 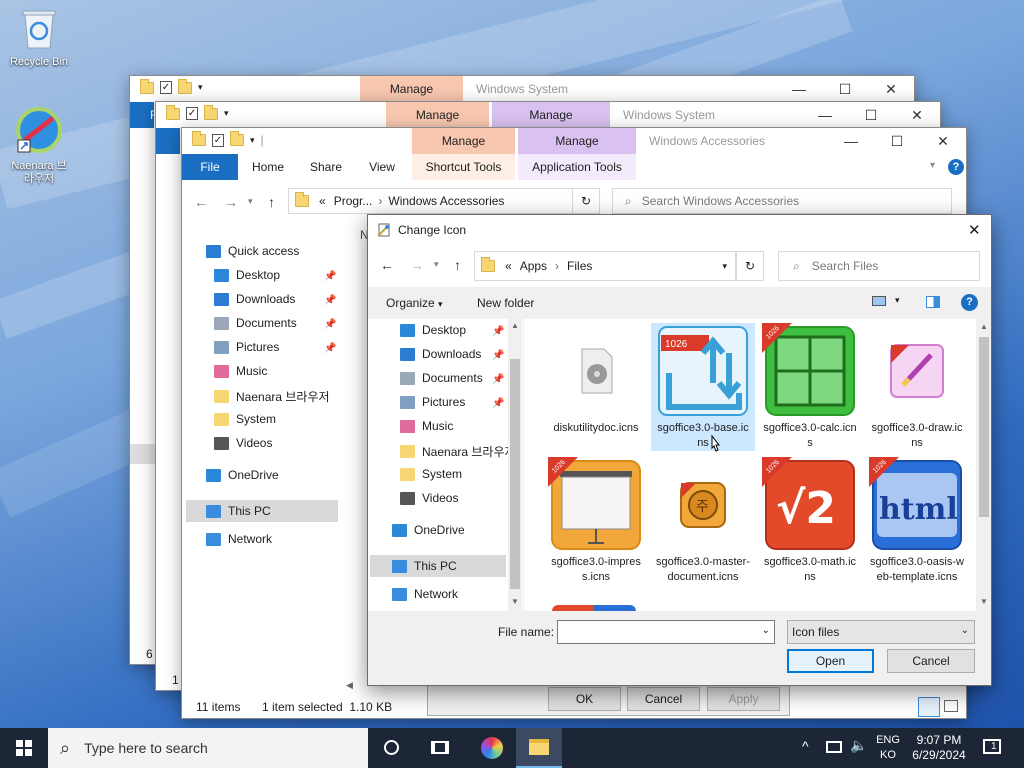 What do you see at coordinates (382, 167) in the screenshot?
I see `tab-view: View` at bounding box center [382, 167].